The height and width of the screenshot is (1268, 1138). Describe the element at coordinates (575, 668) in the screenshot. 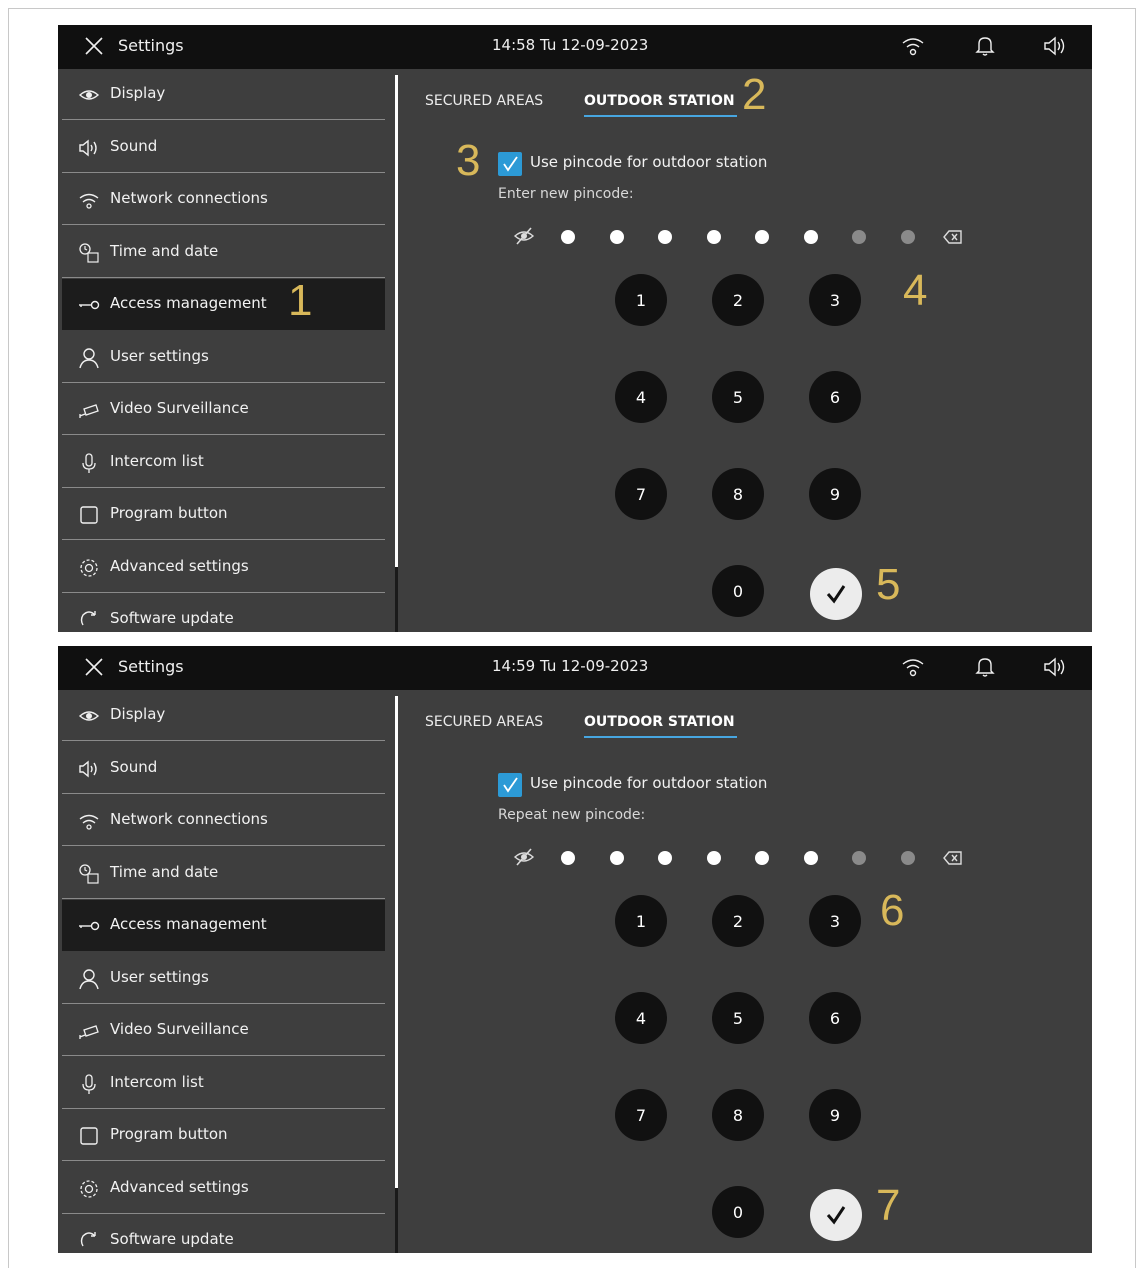

I see `top-bar: Settings 14:59 Tu 12-09-2023` at that location.